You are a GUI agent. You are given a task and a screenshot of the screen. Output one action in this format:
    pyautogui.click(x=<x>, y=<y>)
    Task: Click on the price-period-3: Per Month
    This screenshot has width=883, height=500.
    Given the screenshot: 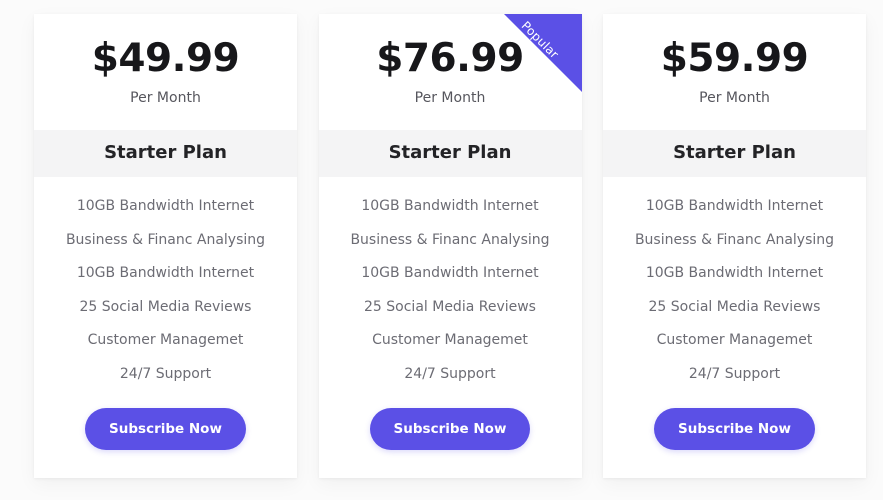 What is the action you would take?
    pyautogui.click(x=734, y=97)
    